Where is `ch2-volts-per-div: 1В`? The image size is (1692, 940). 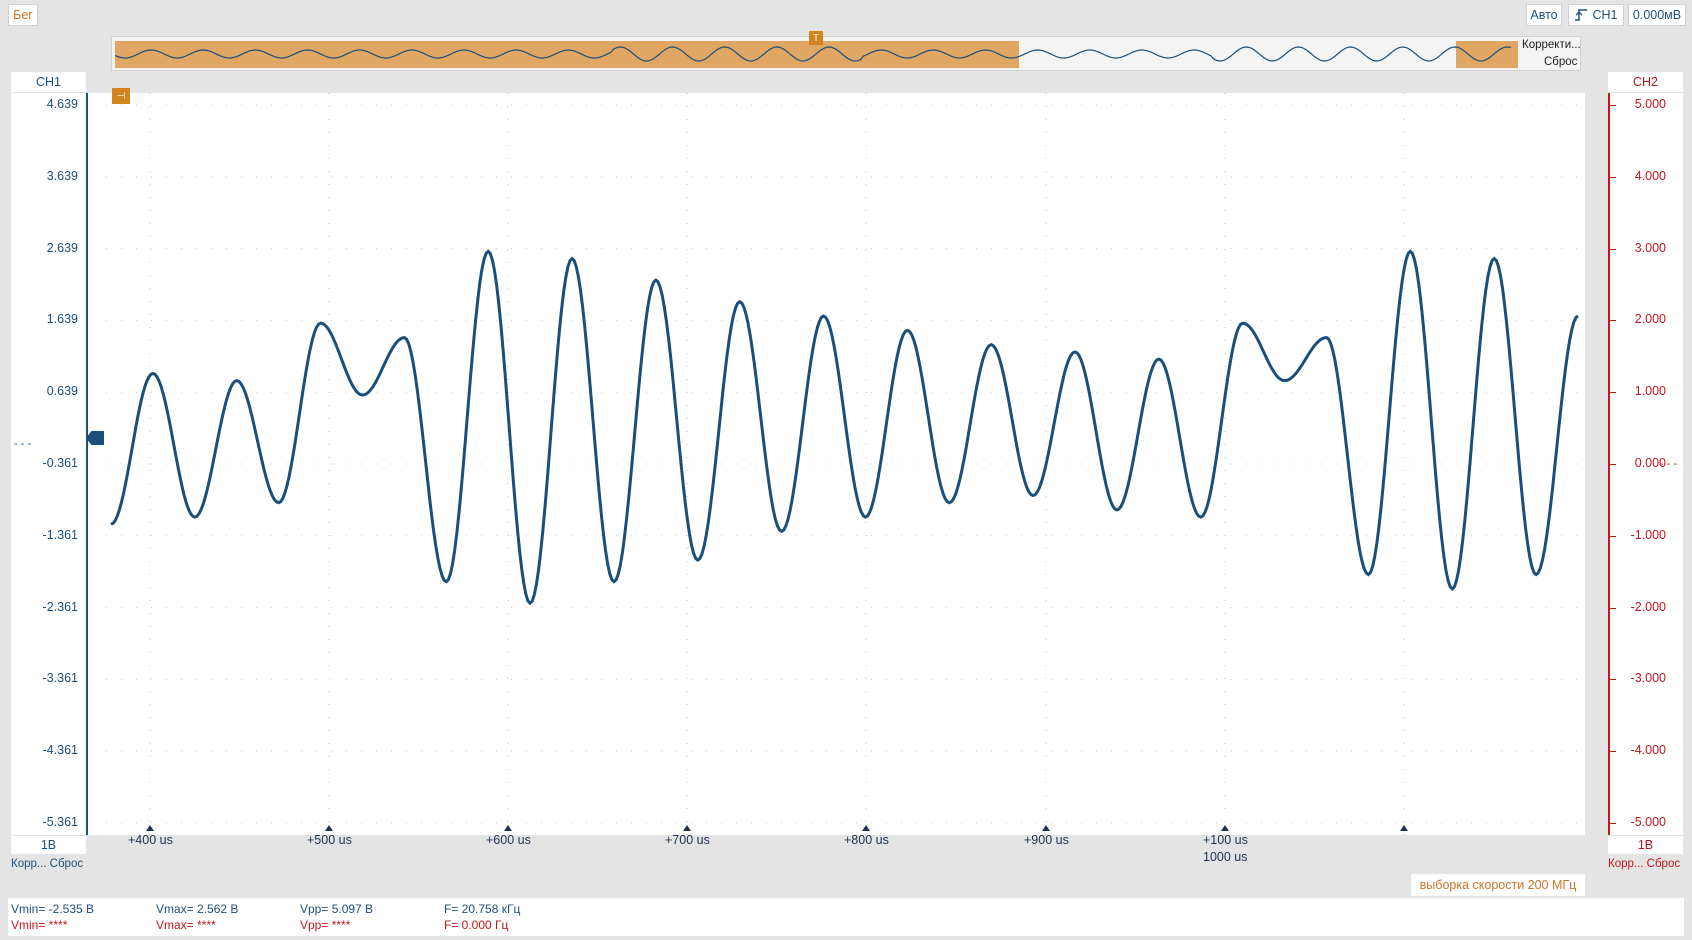
ch2-volts-per-div: 1В is located at coordinates (1645, 845).